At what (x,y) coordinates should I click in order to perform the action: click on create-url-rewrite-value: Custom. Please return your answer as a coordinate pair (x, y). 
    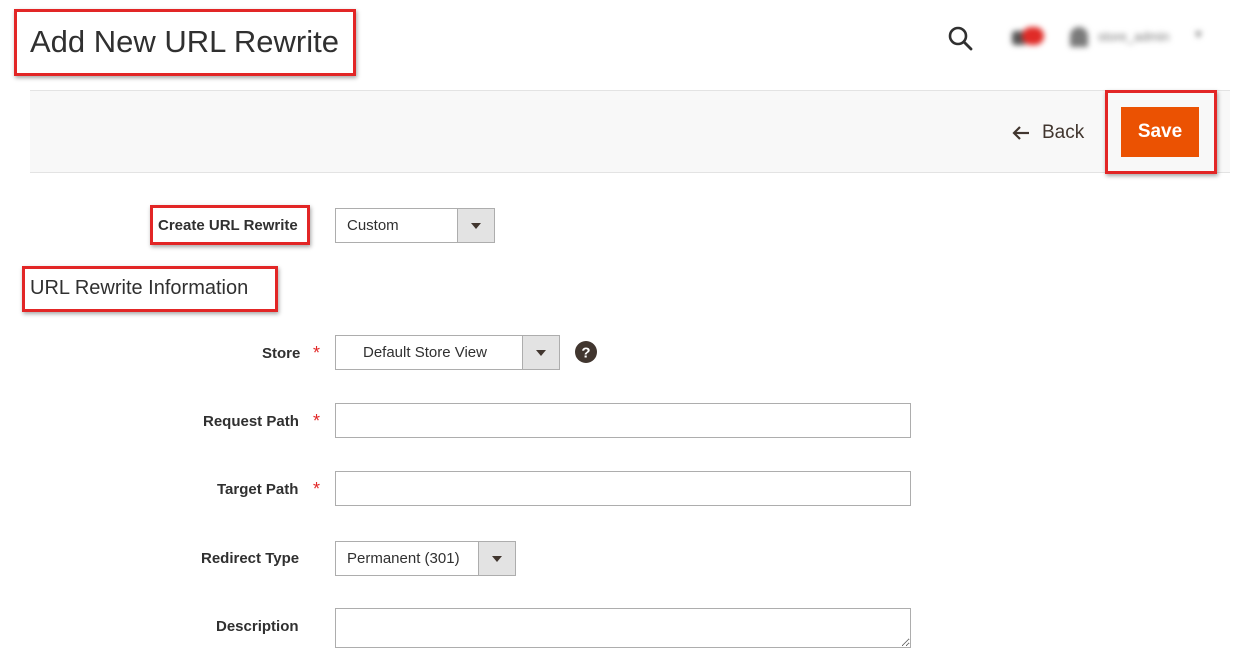
    Looking at the image, I should click on (373, 225).